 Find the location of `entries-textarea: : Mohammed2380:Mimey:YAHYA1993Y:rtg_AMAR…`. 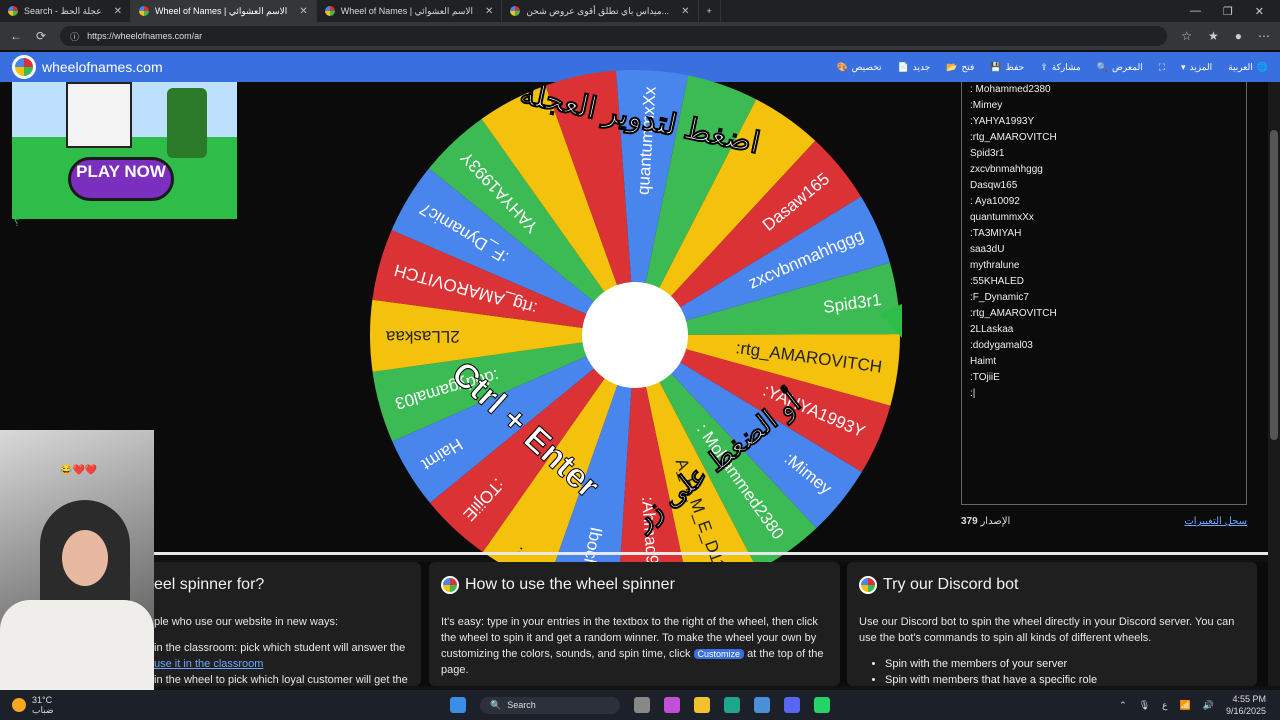

entries-textarea: : Mohammed2380:Mimey:YAHYA1993Y:rtg_AMAR… is located at coordinates (1104, 293).